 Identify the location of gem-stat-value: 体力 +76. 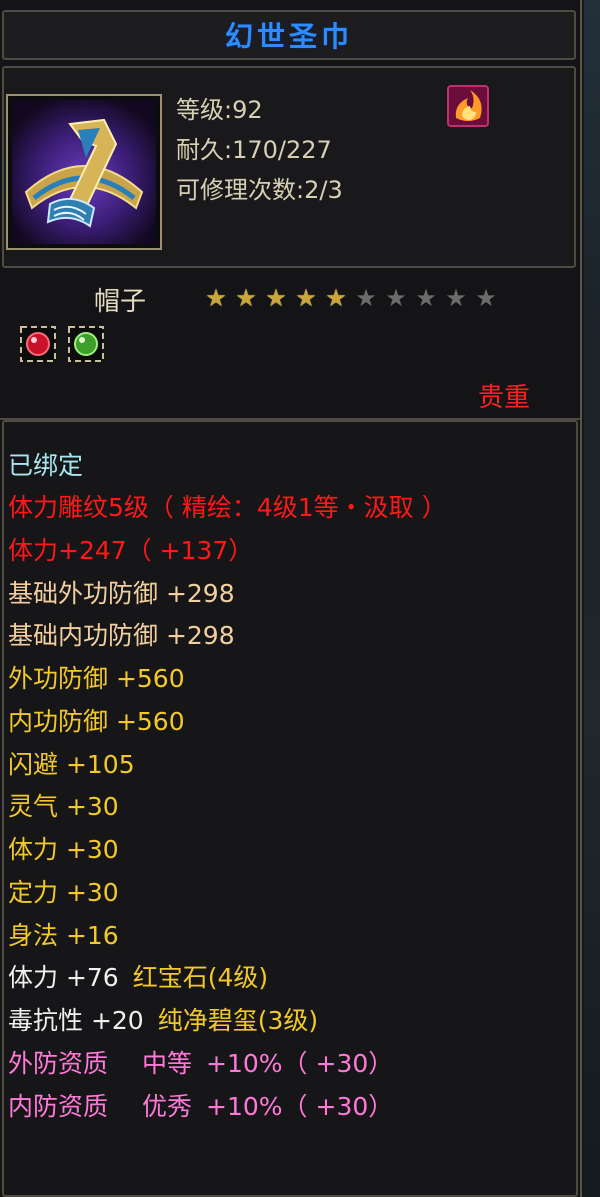
(63, 977).